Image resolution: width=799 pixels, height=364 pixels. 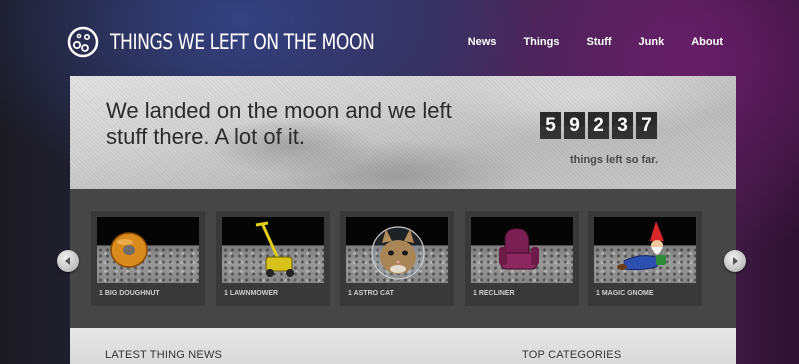 What do you see at coordinates (622, 125) in the screenshot?
I see `counter-digit: 3` at bounding box center [622, 125].